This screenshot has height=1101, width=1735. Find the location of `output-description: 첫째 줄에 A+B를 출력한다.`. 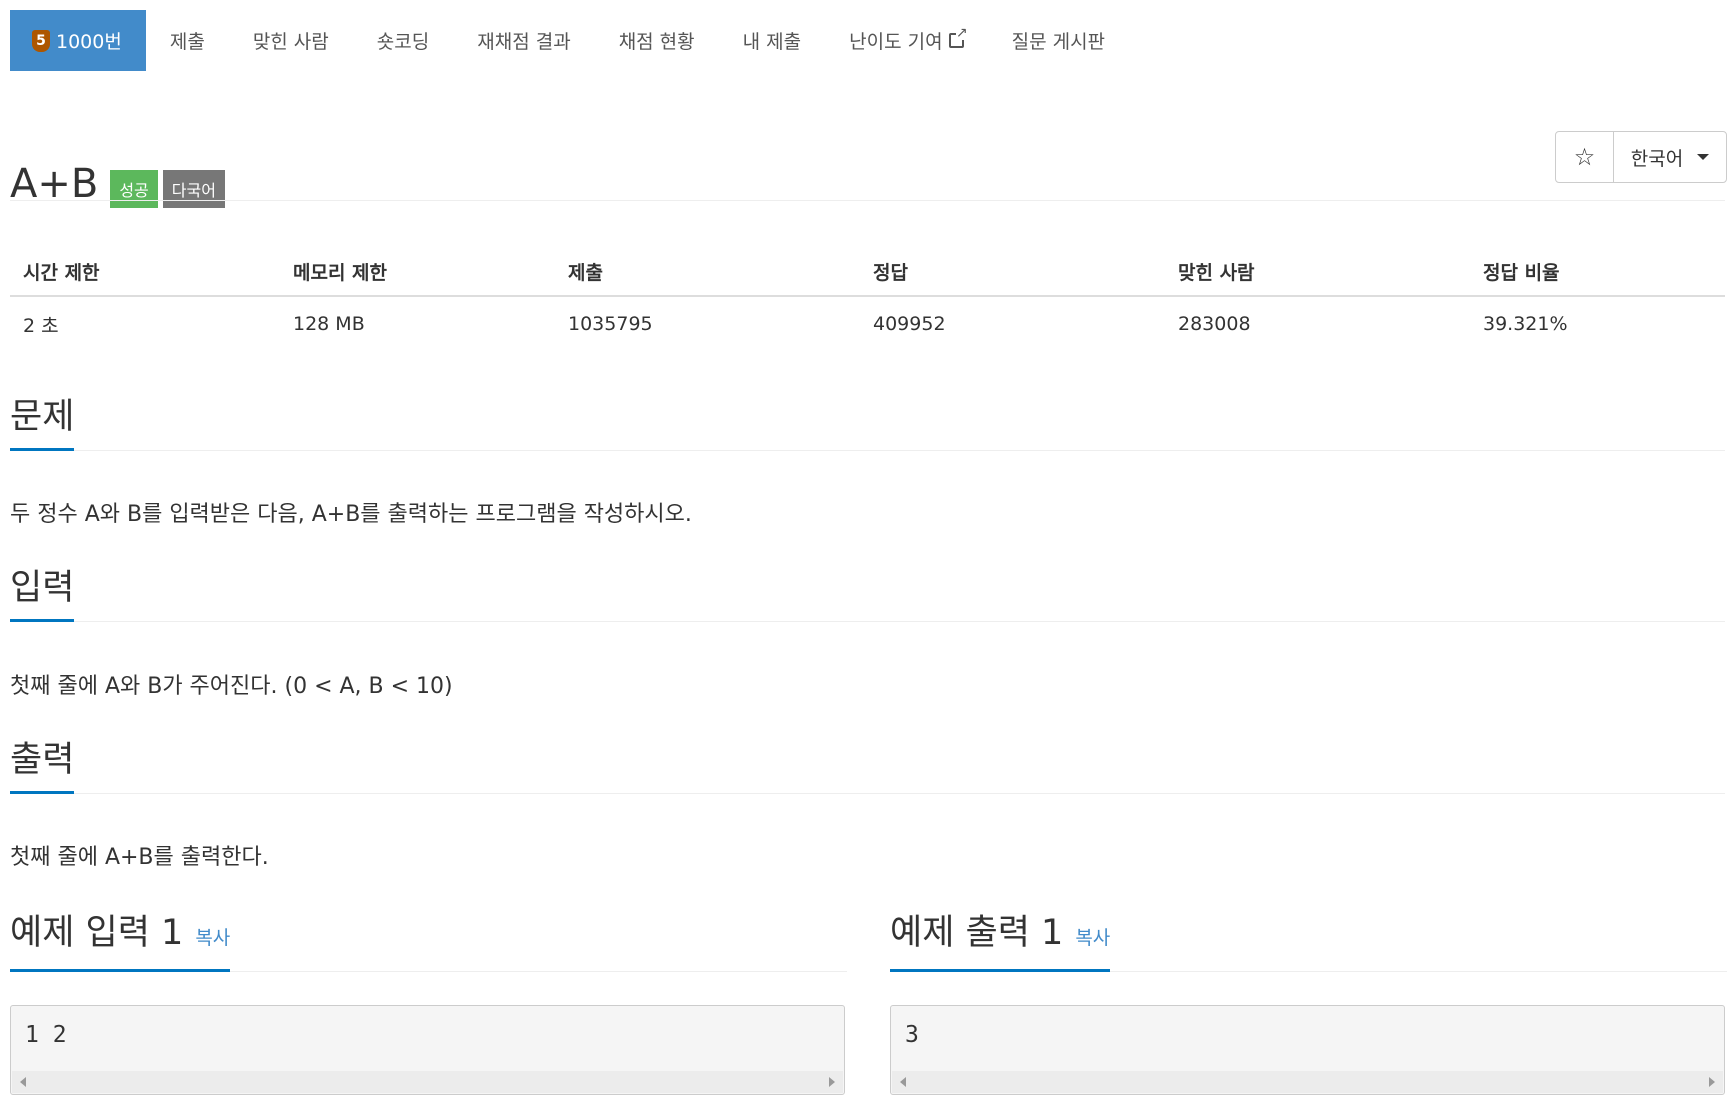

output-description: 첫째 줄에 A+B를 출력한다. is located at coordinates (139, 857).